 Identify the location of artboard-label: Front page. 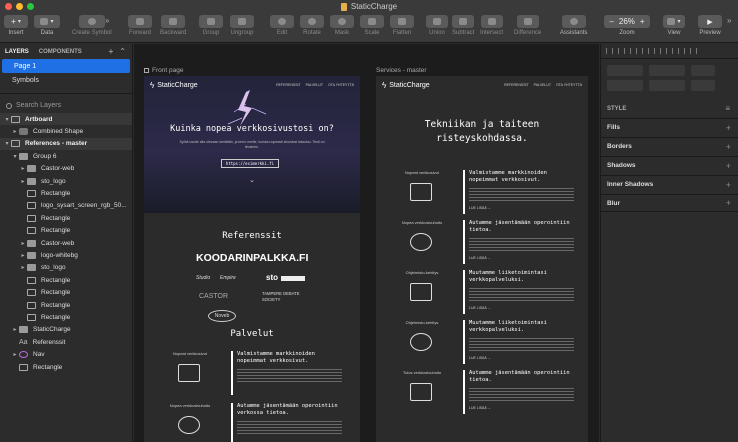
(163, 70).